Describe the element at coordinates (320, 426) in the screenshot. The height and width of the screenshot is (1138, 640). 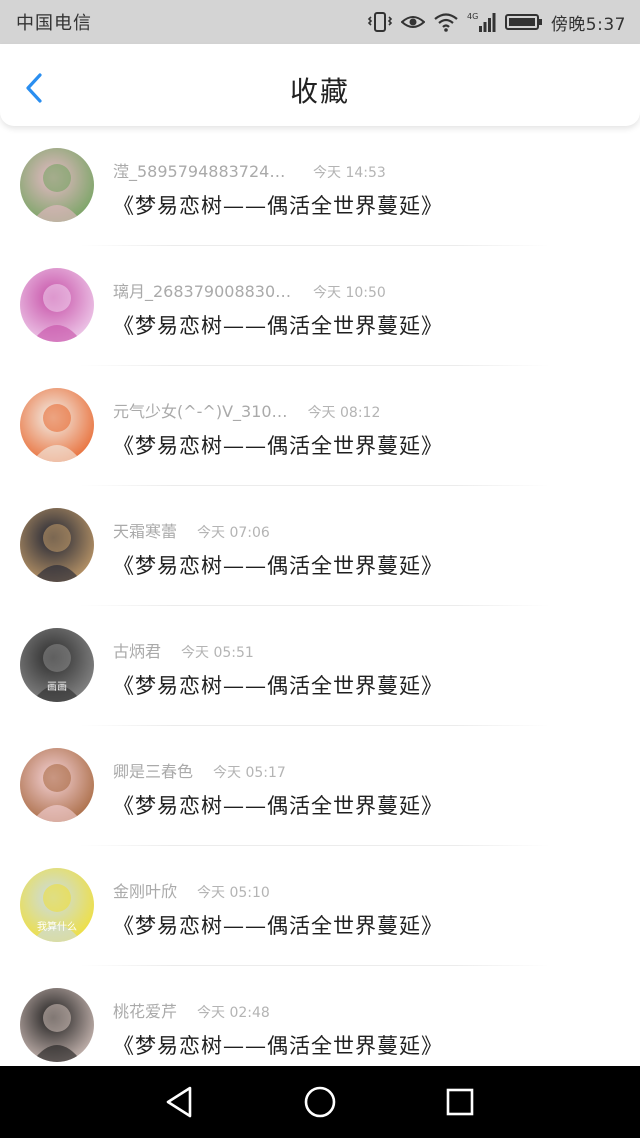
I see `favorite-item: 元气少女(^-^)V_310… 今天 08:12 《梦易恋树——偶活全世界蔓延》` at that location.